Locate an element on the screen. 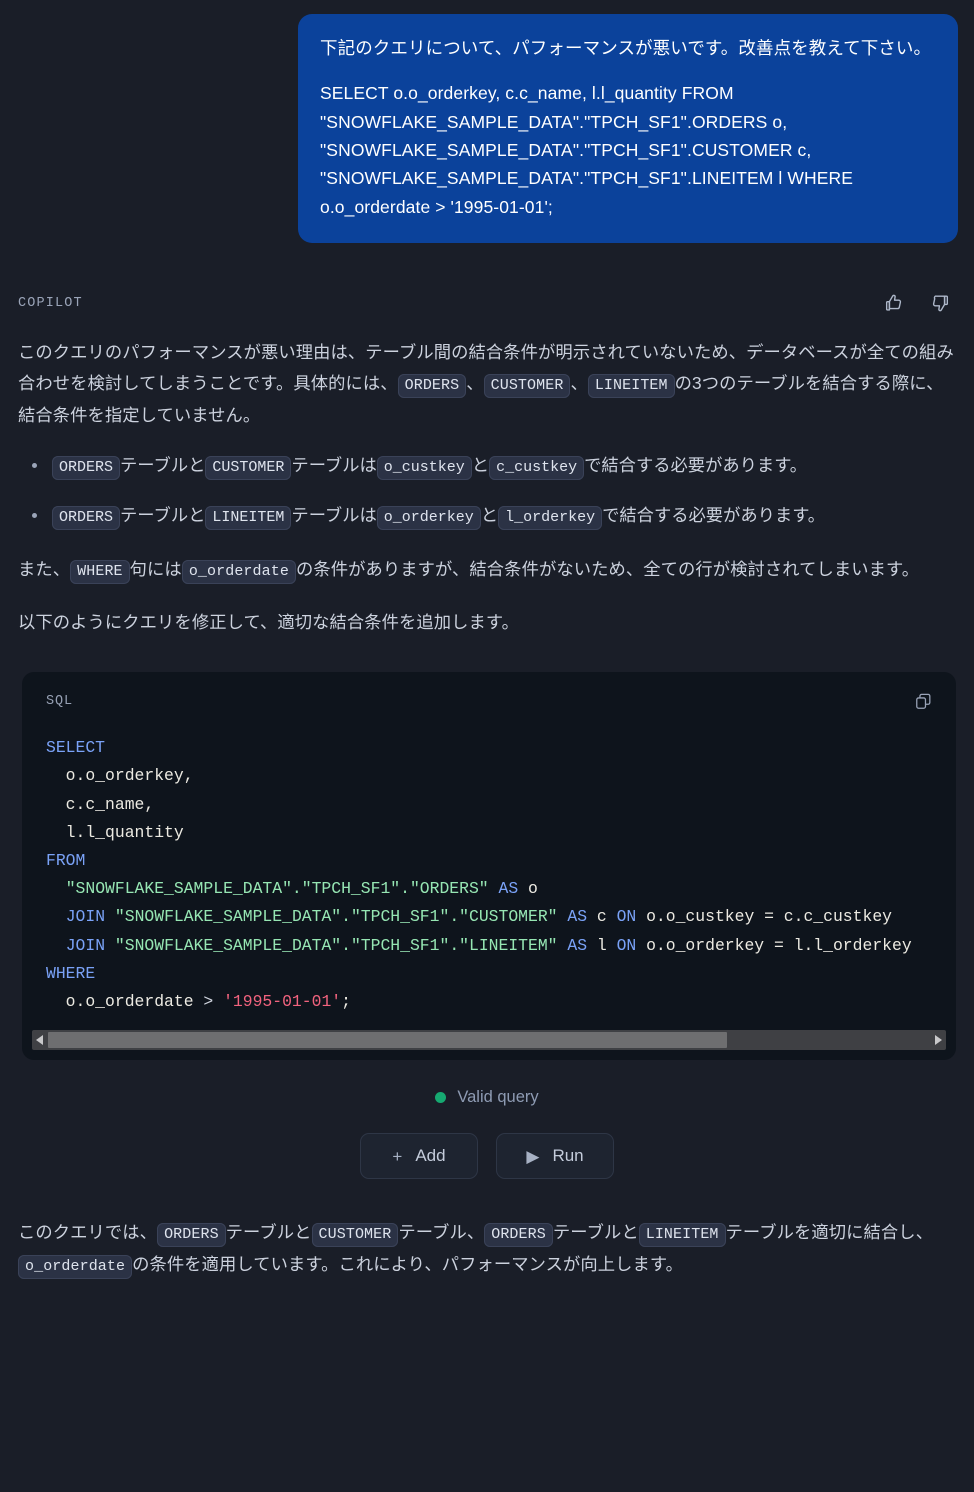  query-status: Valid query is located at coordinates (487, 1097).